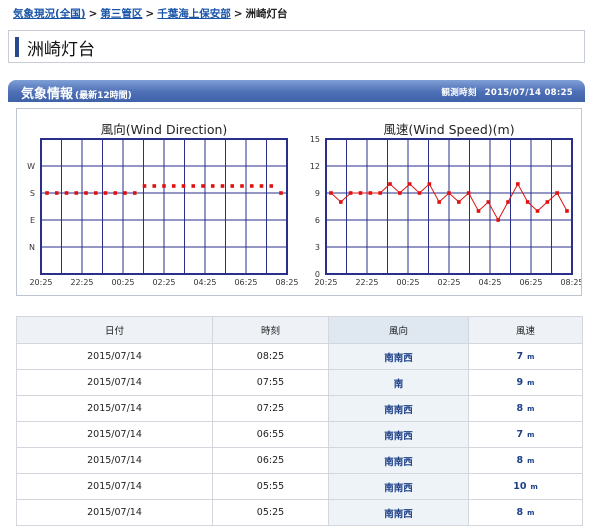  I want to click on col-header-speed: 風速, so click(525, 330).